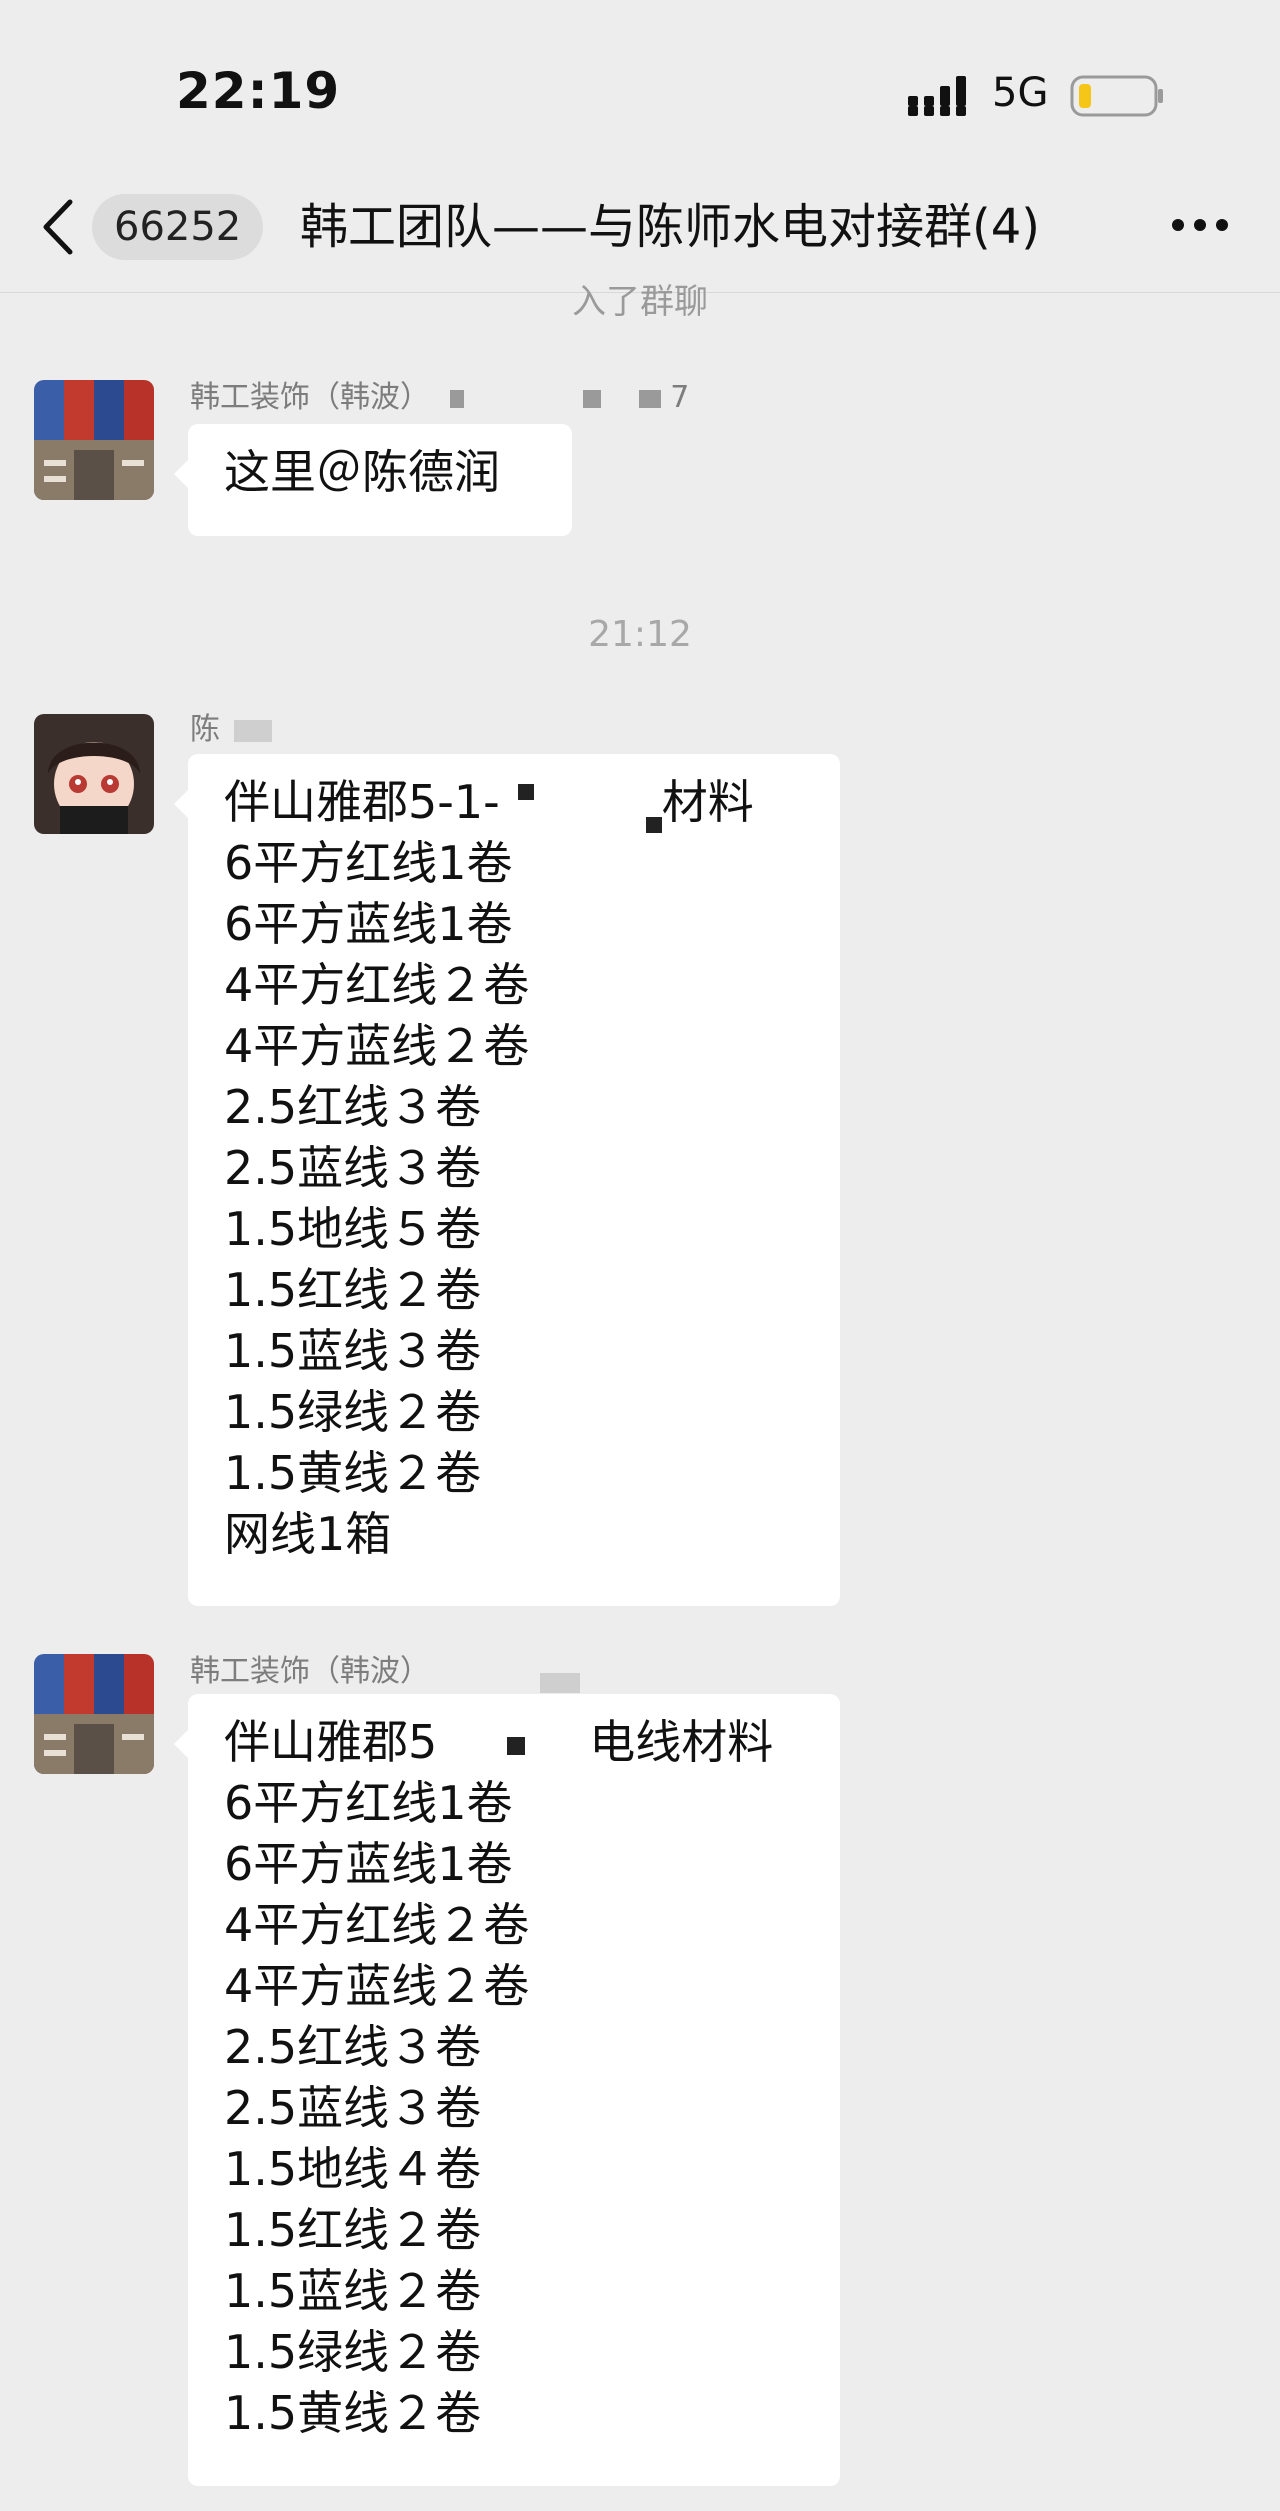  I want to click on sender-name: 韩工装饰（韩波）, so click(385, 1669).